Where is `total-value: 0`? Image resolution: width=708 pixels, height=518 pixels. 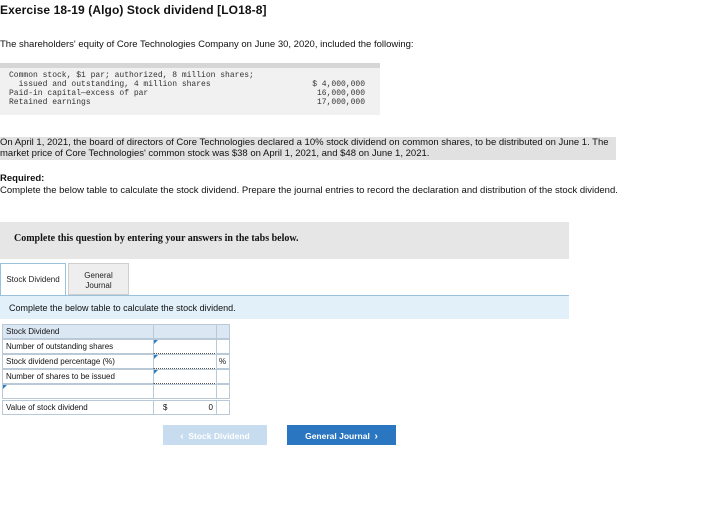 total-value: 0 is located at coordinates (210, 407).